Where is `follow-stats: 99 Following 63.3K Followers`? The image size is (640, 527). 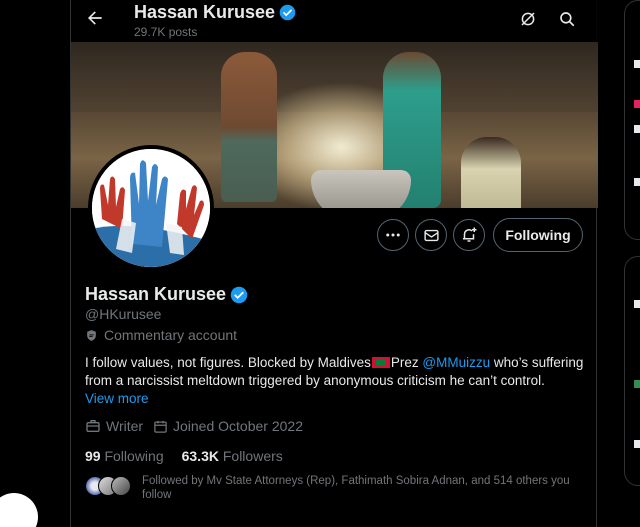
follow-stats: 99 Following 63.3K Followers is located at coordinates (184, 456).